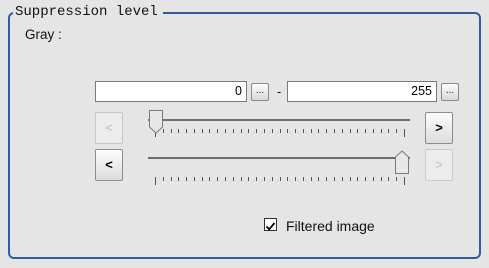  I want to click on filtered-image-checkbox, so click(270, 224).